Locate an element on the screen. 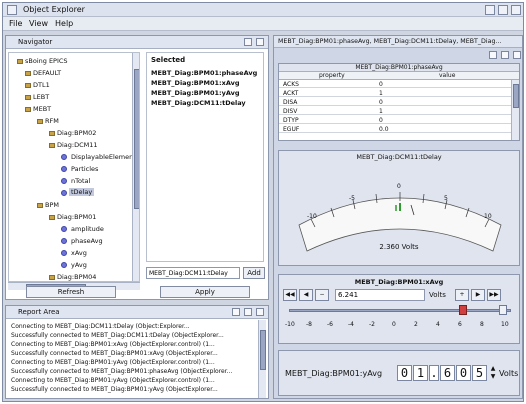 The width and height of the screenshot is (526, 404). slider-track is located at coordinates (400, 310).